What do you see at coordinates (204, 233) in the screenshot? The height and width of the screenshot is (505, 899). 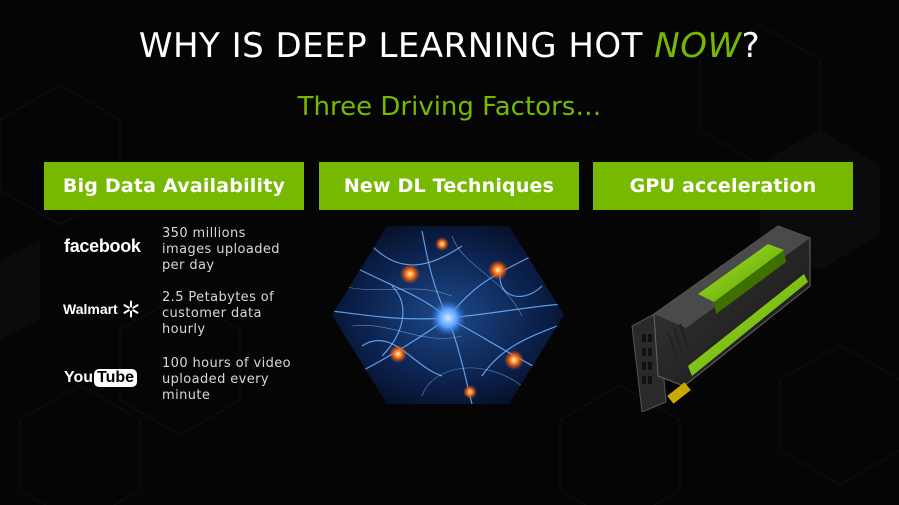 I see `stat-line: 350 millions` at bounding box center [204, 233].